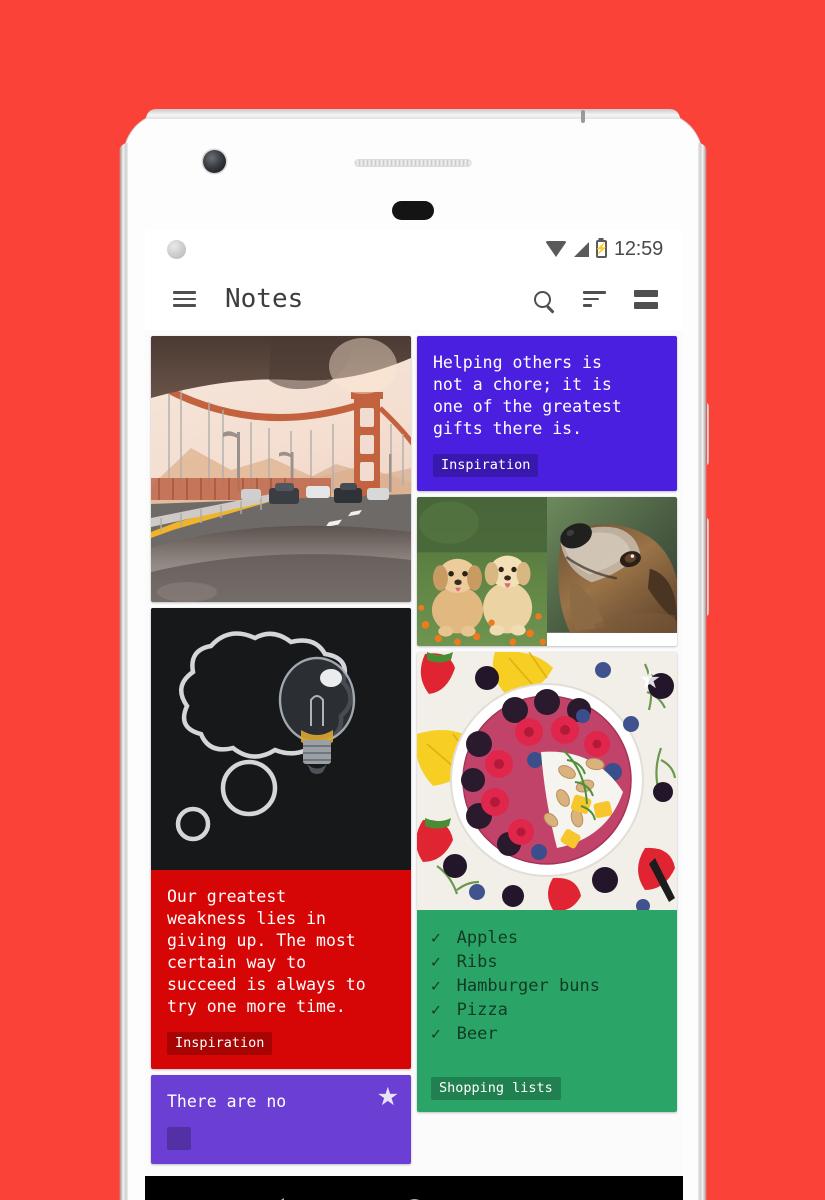 This screenshot has width=825, height=1200. I want to click on list-item-label: Ribs, so click(477, 962).